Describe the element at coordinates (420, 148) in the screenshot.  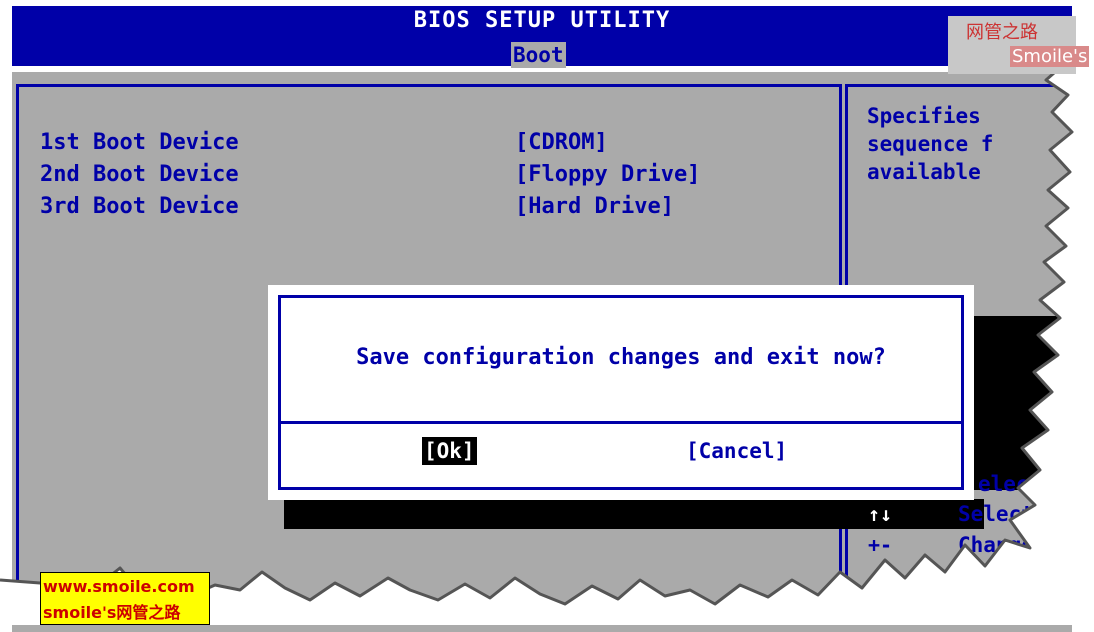
I see `boot-device-row: 1st Boot Device [CDROM]` at that location.